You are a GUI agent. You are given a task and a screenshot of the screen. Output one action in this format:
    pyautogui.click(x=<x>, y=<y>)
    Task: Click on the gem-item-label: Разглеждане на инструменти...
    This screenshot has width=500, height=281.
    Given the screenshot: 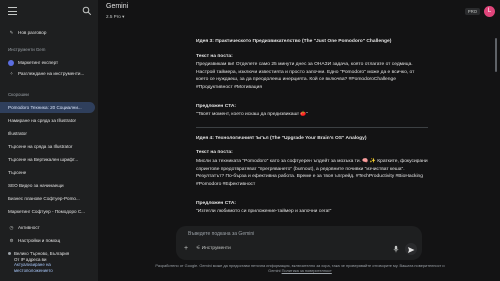 What is the action you would take?
    pyautogui.click(x=51, y=73)
    